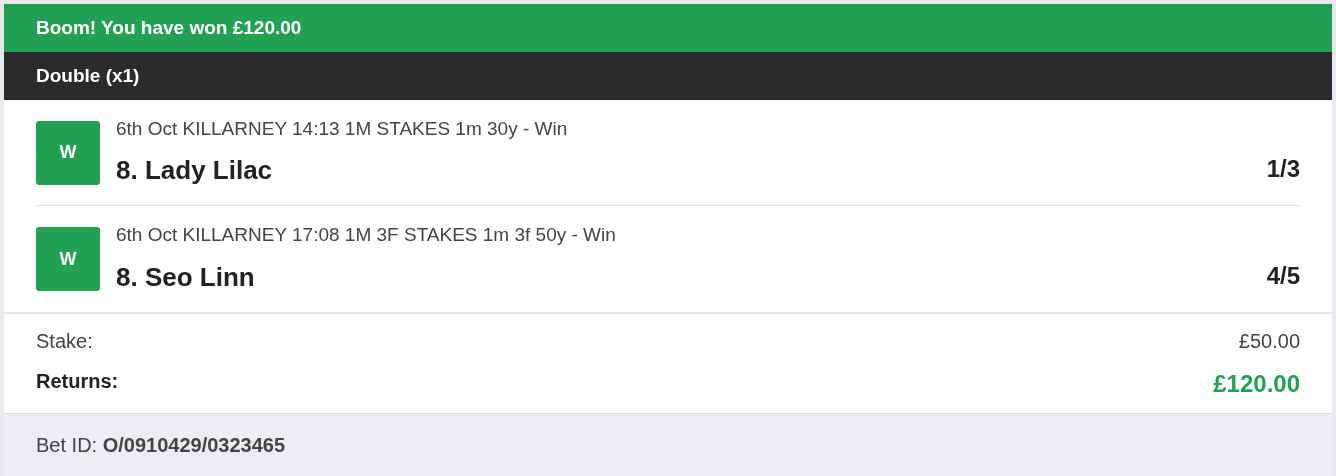  Describe the element at coordinates (1269, 341) in the screenshot. I see `stake-value: £50.00` at that location.